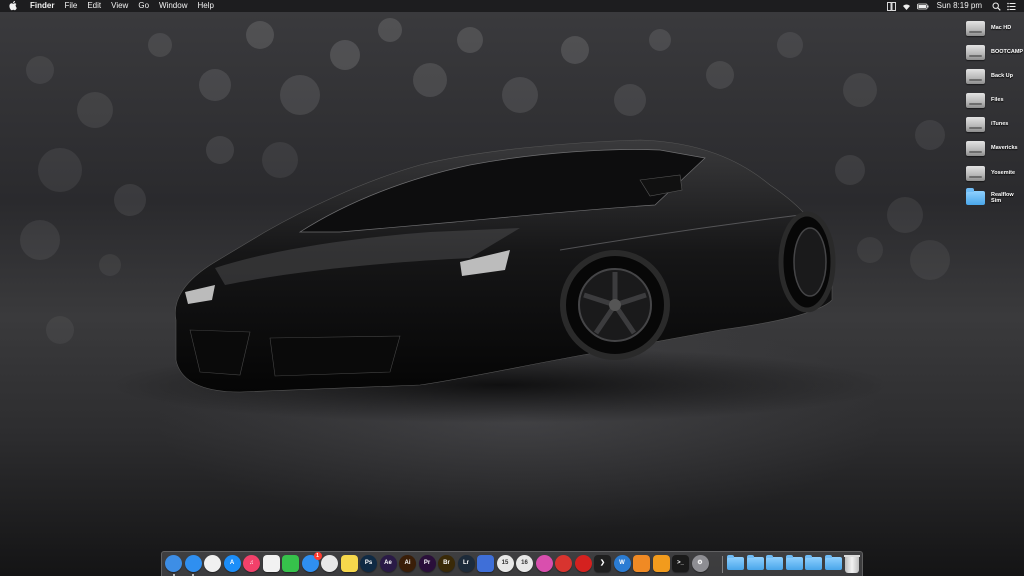  I want to click on acrobat-icon, so click(583, 563).